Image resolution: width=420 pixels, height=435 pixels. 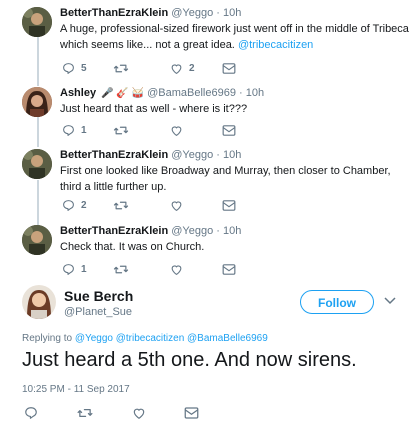 I want to click on reply-button: 2, so click(x=74, y=205).